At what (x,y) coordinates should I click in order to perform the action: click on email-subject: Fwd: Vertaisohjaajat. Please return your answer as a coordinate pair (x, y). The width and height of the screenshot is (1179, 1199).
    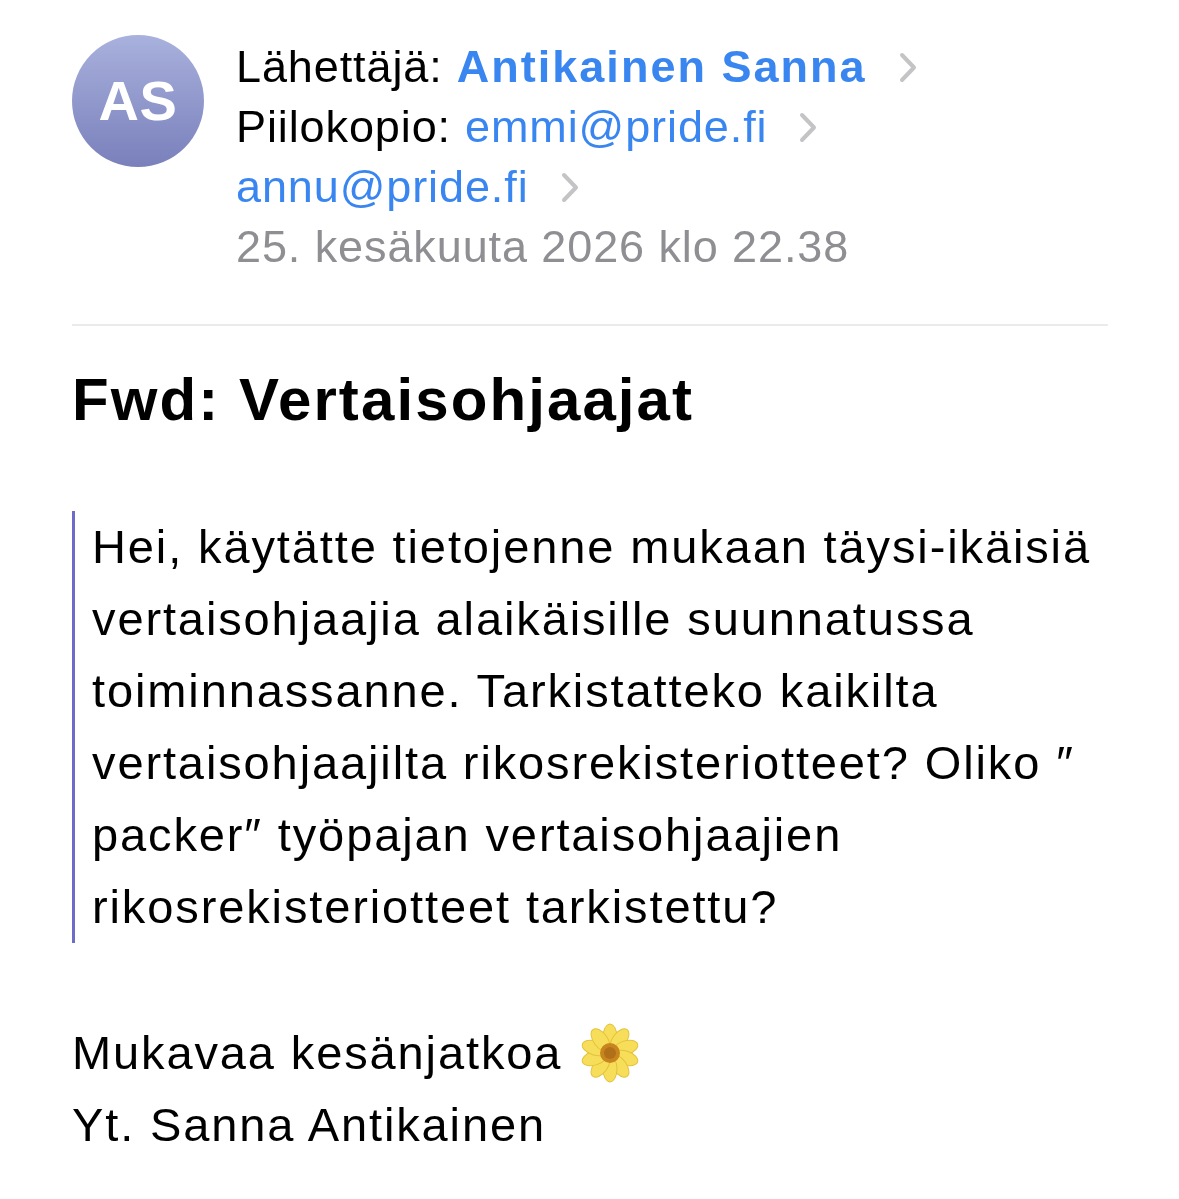
    Looking at the image, I should click on (384, 400).